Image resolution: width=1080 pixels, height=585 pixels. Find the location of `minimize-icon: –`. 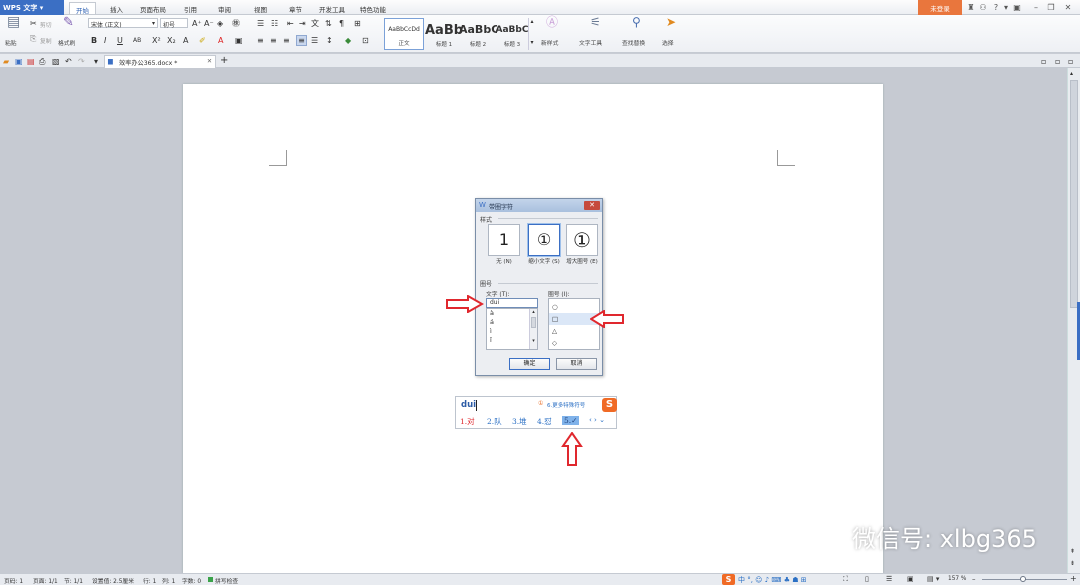

minimize-icon: – is located at coordinates (1036, 8).